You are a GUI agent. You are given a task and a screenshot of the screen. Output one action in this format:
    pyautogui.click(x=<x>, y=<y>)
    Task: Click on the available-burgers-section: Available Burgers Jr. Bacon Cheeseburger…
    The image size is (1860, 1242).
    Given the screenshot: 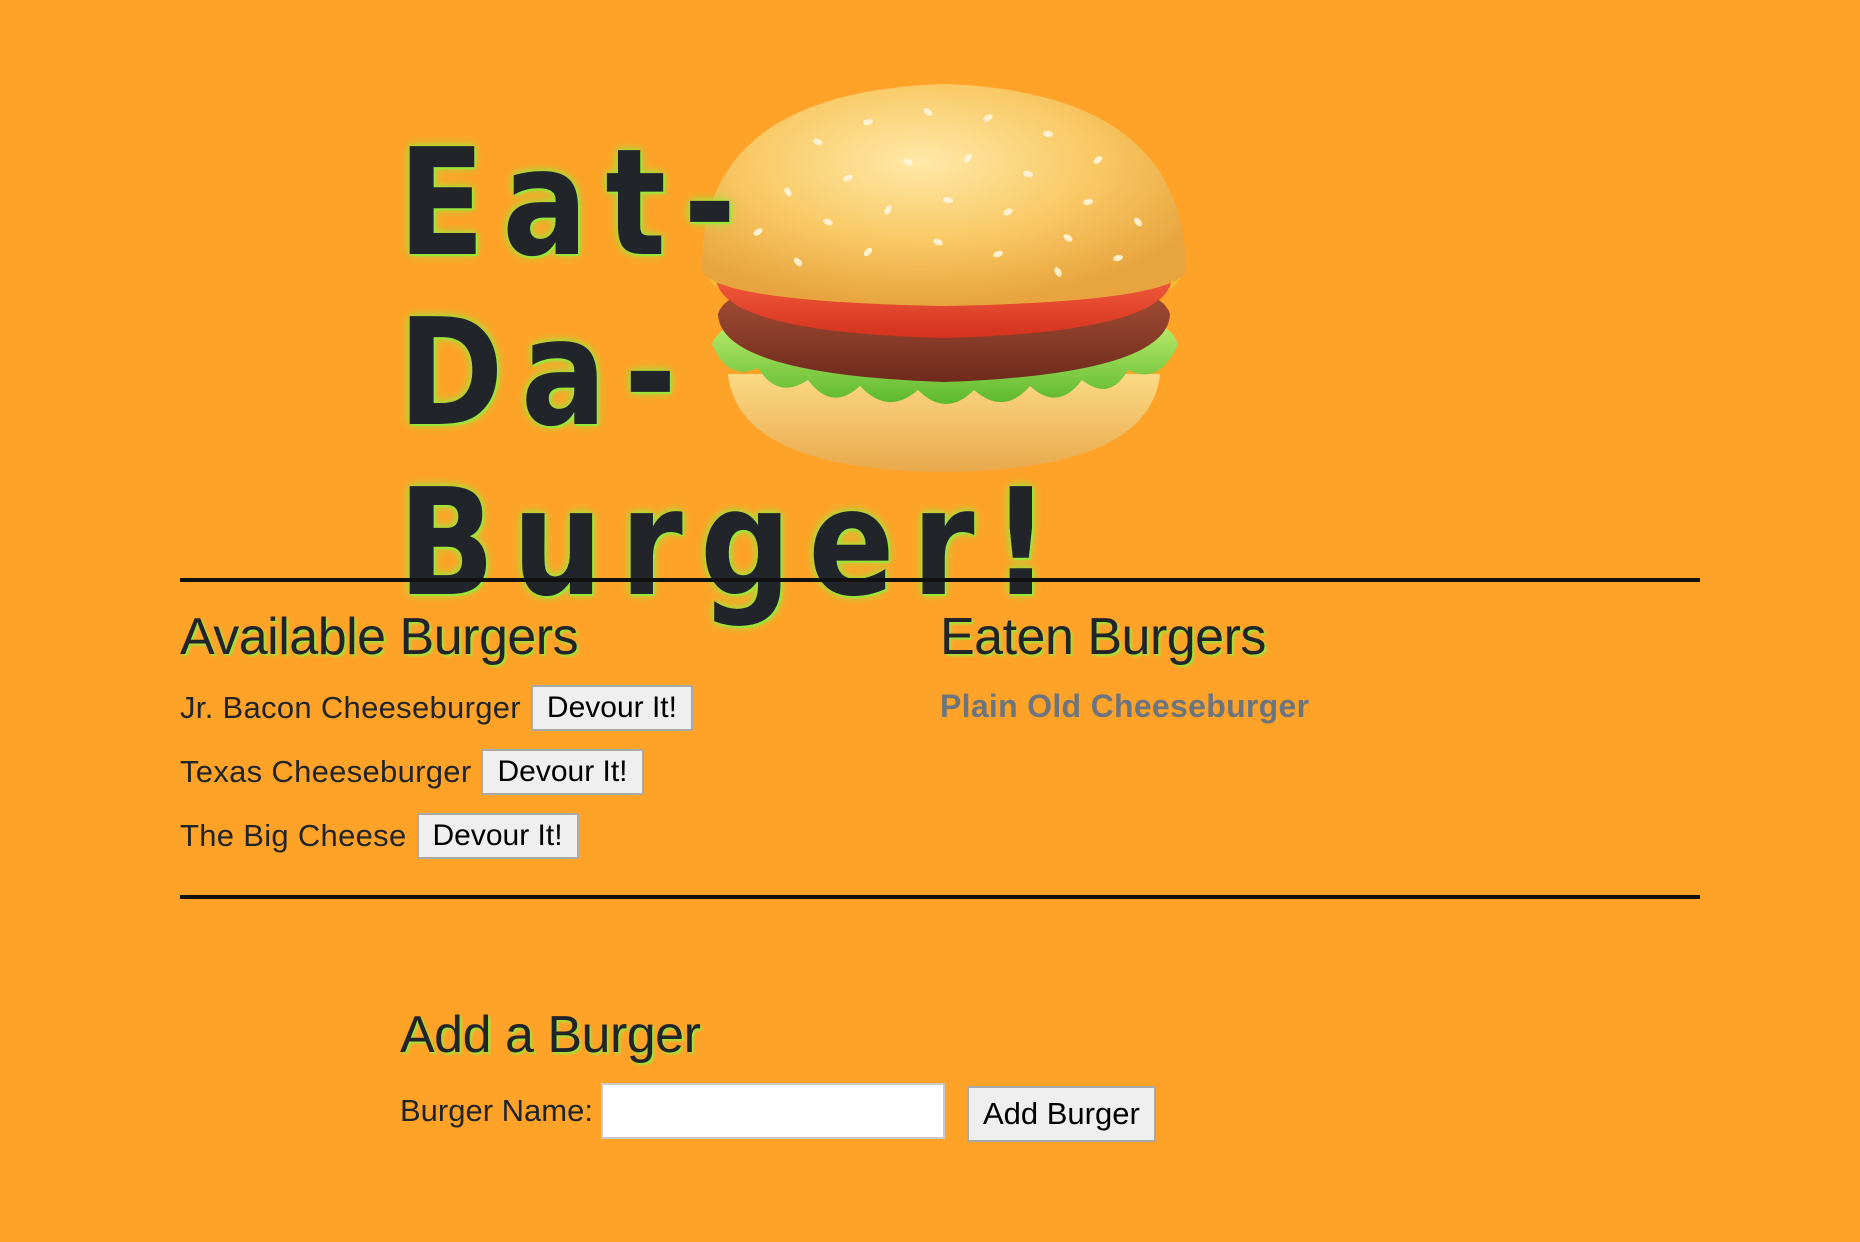 What is the action you would take?
    pyautogui.click(x=540, y=740)
    